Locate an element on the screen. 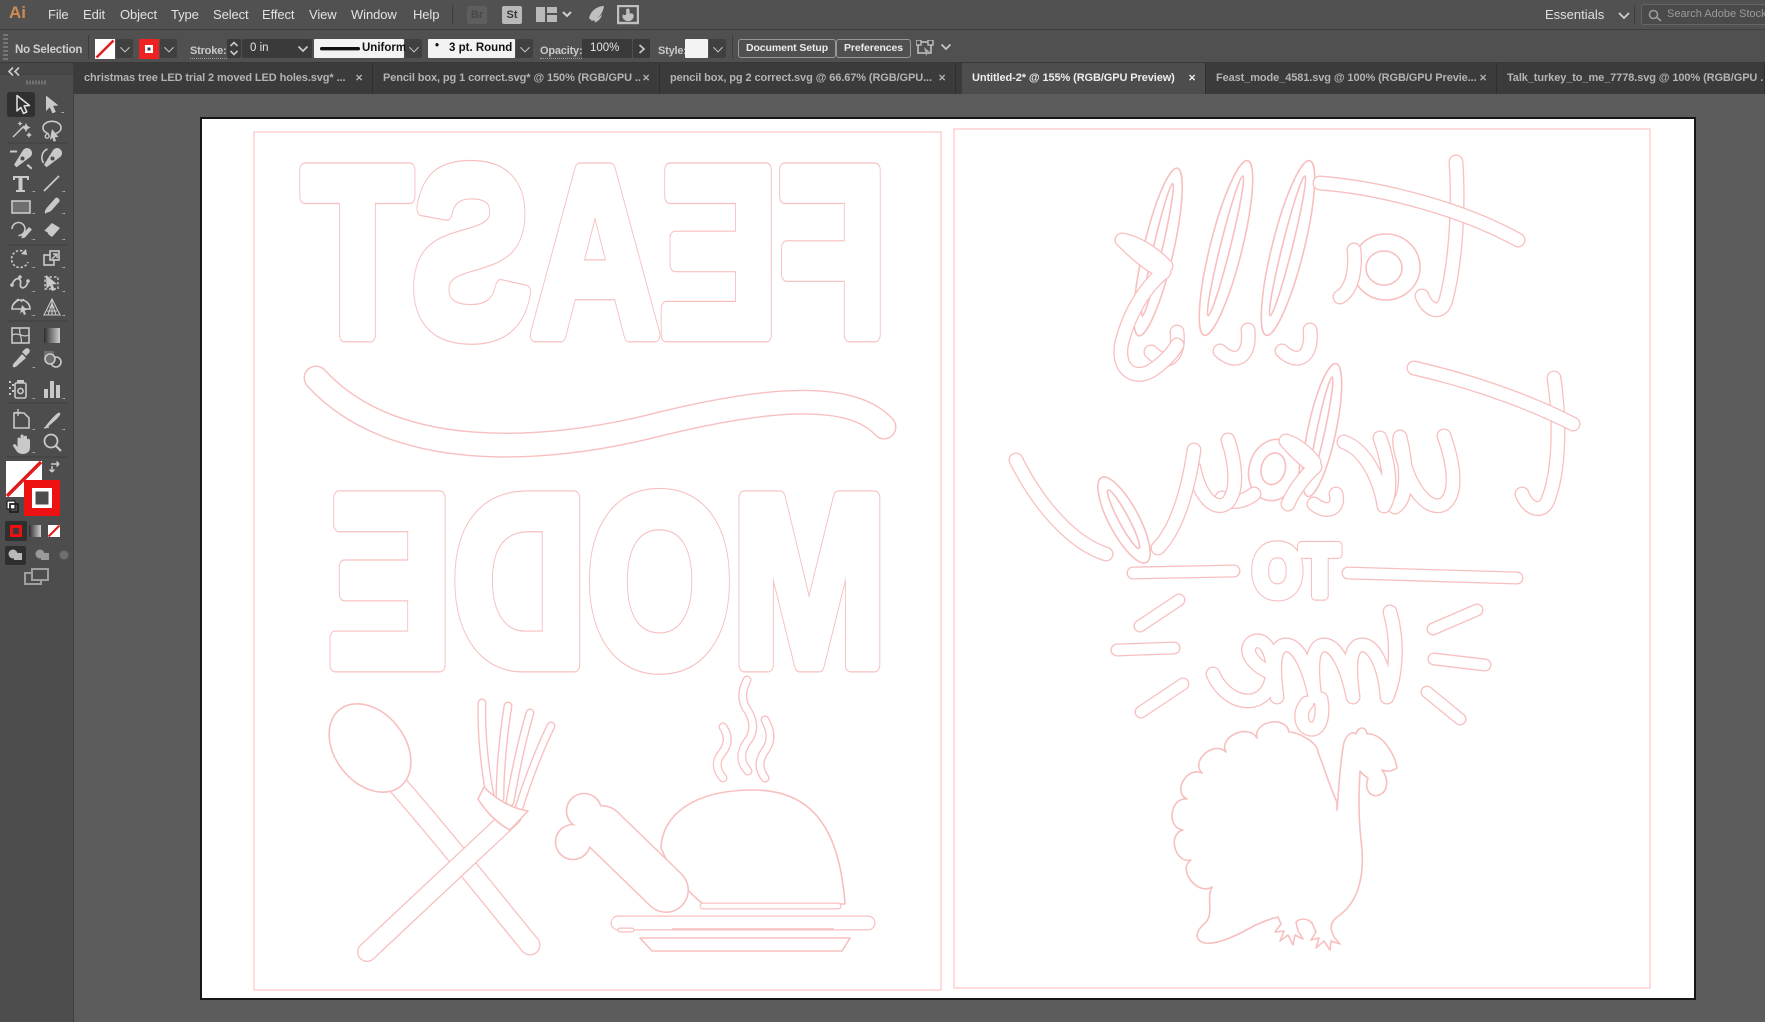  svg-text: FEAST is located at coordinates (595, 252).